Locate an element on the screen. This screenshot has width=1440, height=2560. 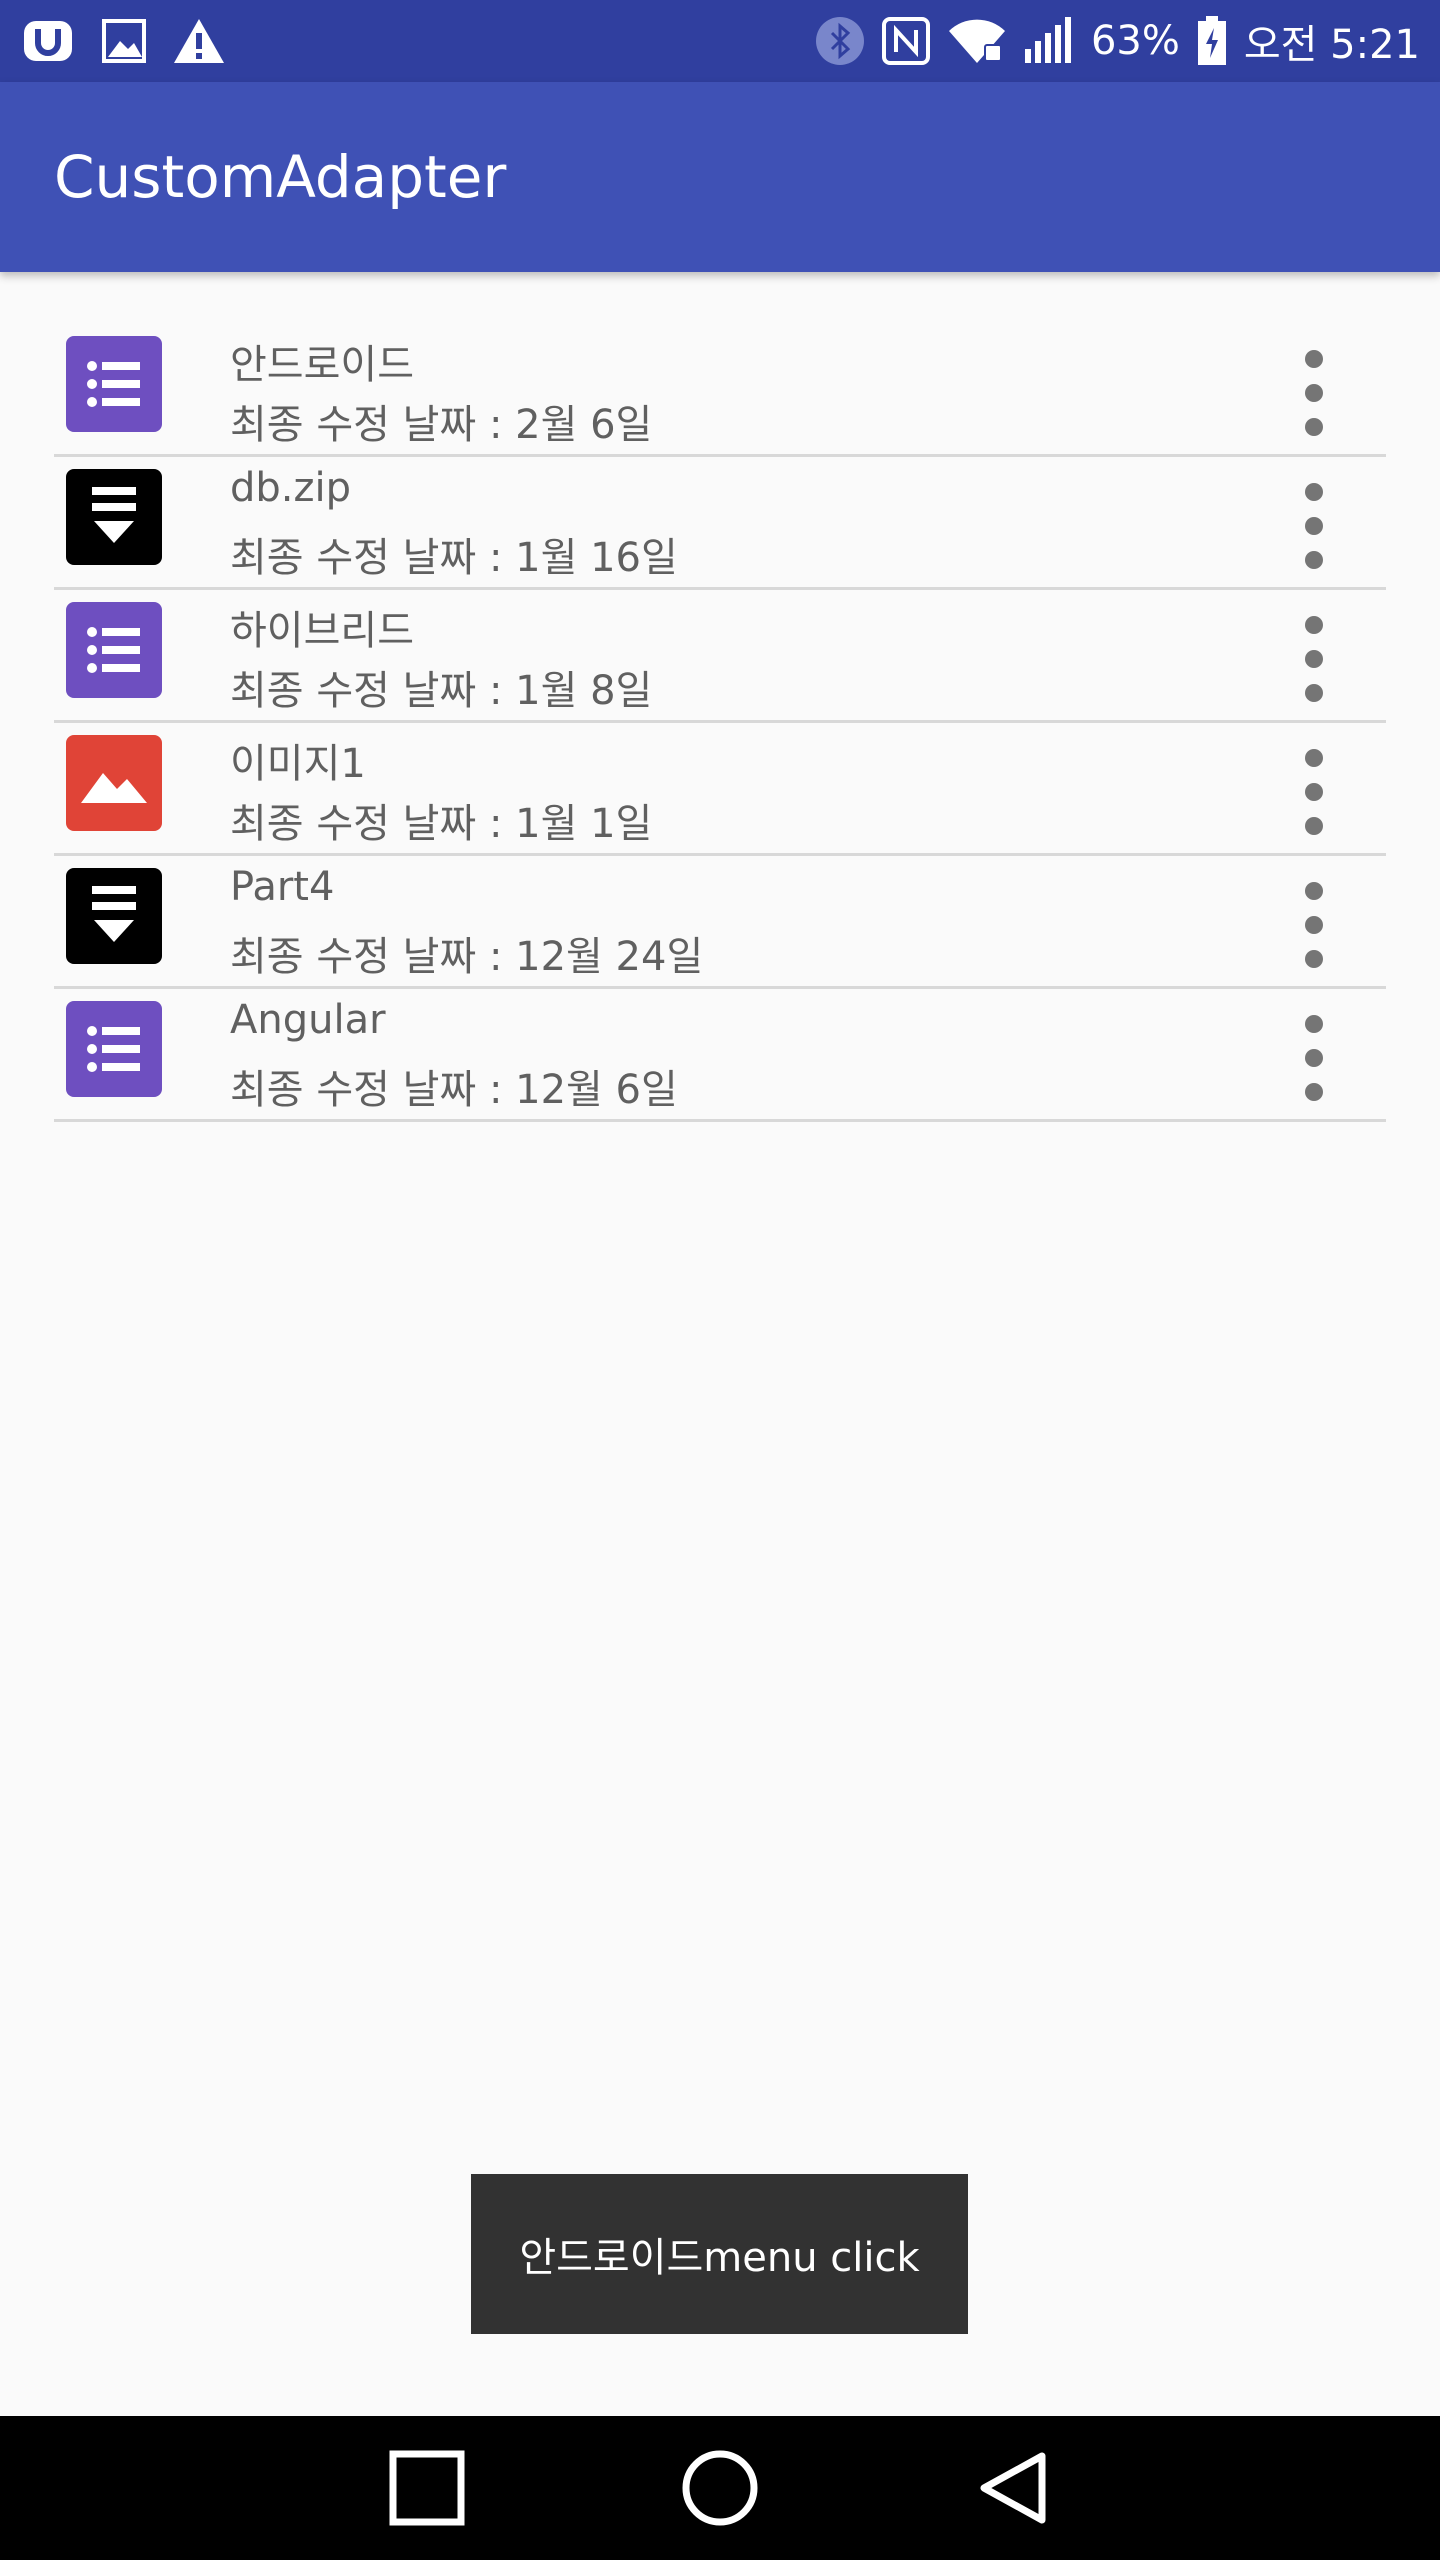
gallery-icon is located at coordinates (124, 41).